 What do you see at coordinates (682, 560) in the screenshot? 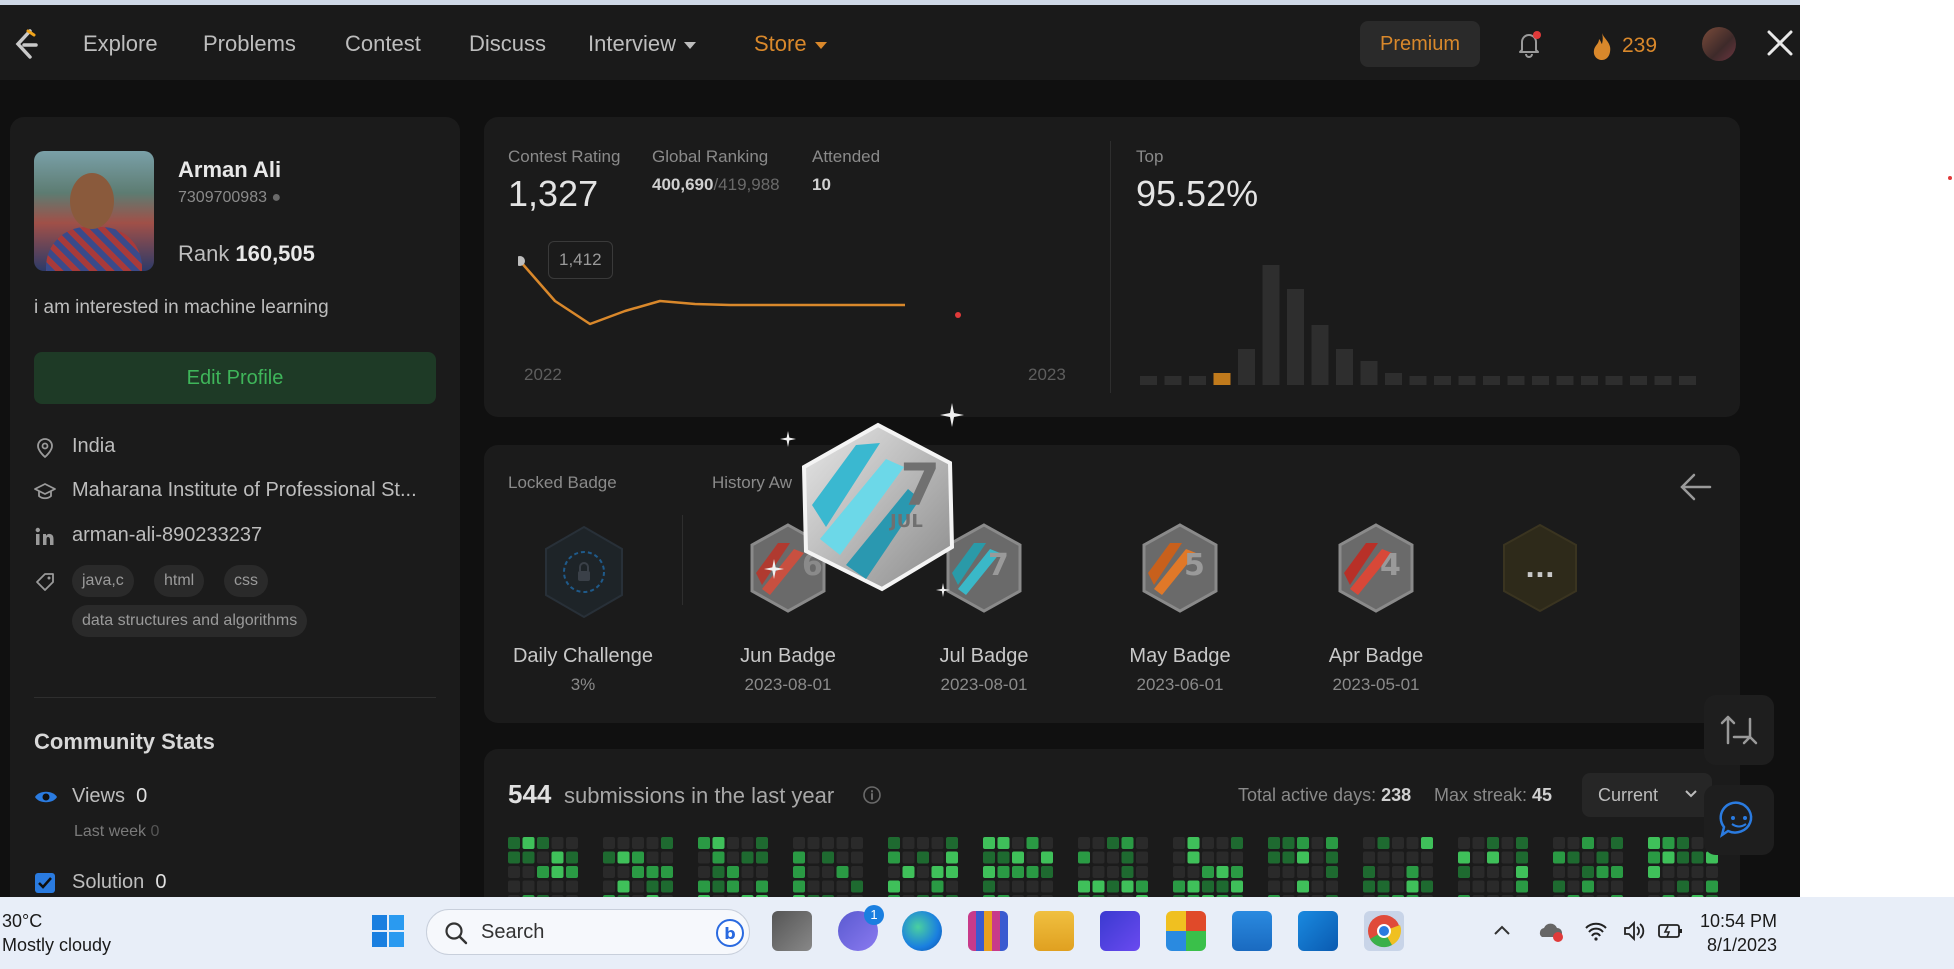
I see `badge-divider` at bounding box center [682, 560].